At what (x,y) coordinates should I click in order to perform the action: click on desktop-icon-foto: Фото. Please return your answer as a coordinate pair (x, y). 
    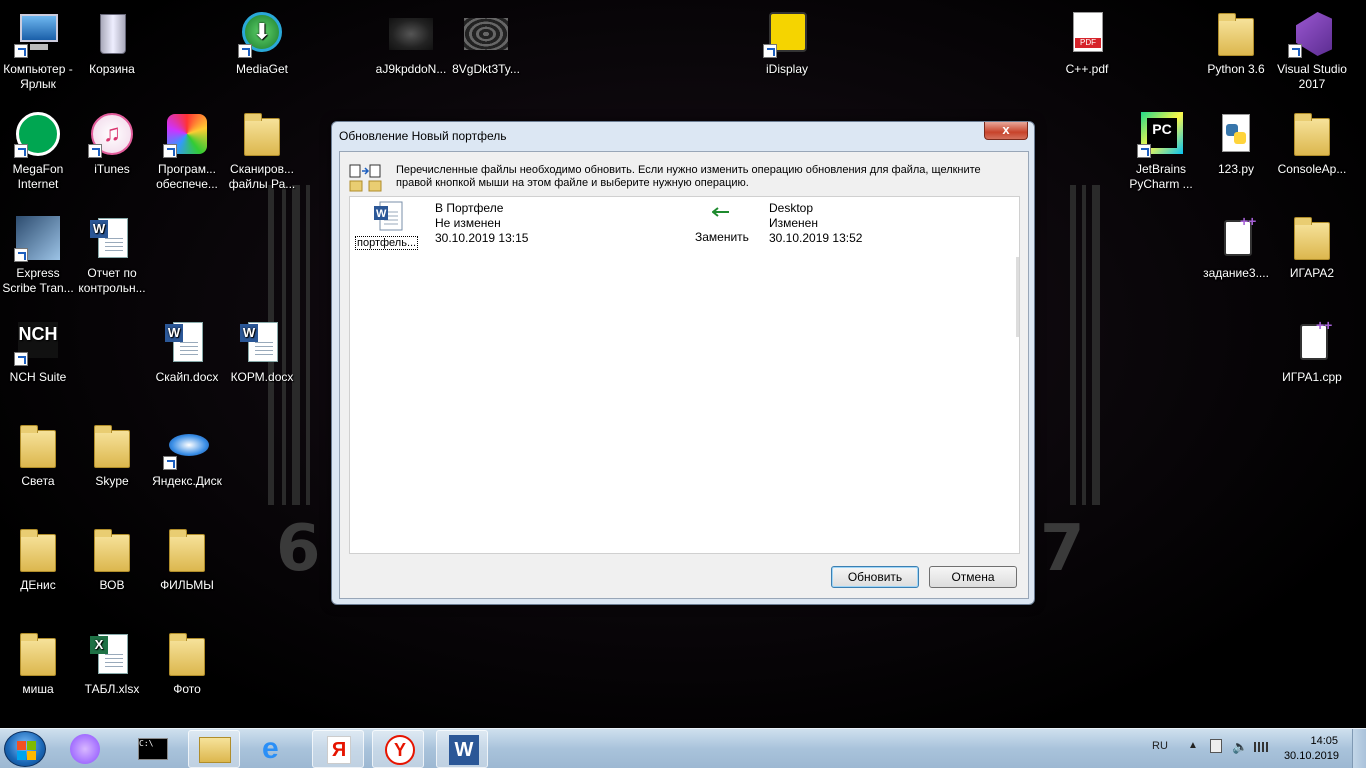
    Looking at the image, I should click on (187, 663).